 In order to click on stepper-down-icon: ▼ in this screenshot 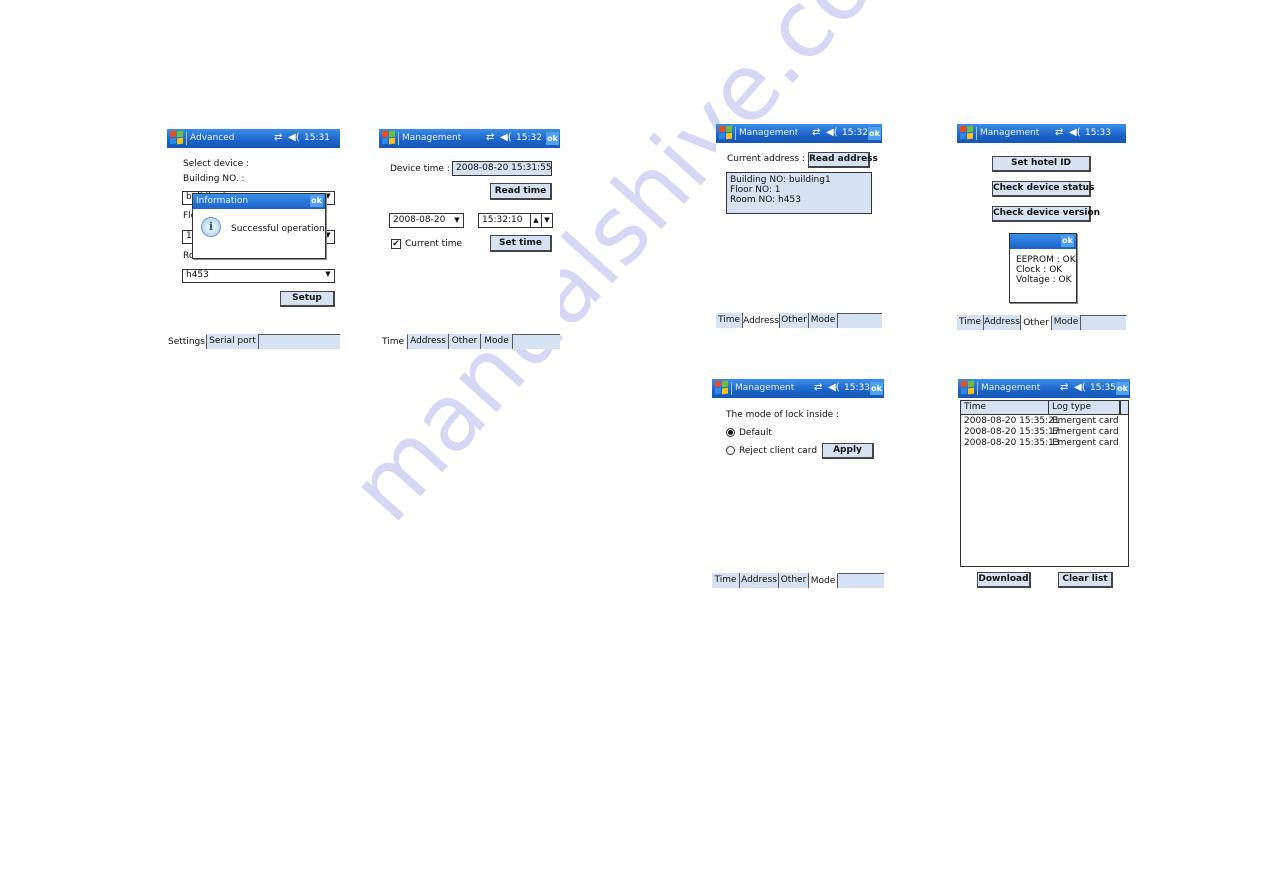, I will do `click(546, 220)`.